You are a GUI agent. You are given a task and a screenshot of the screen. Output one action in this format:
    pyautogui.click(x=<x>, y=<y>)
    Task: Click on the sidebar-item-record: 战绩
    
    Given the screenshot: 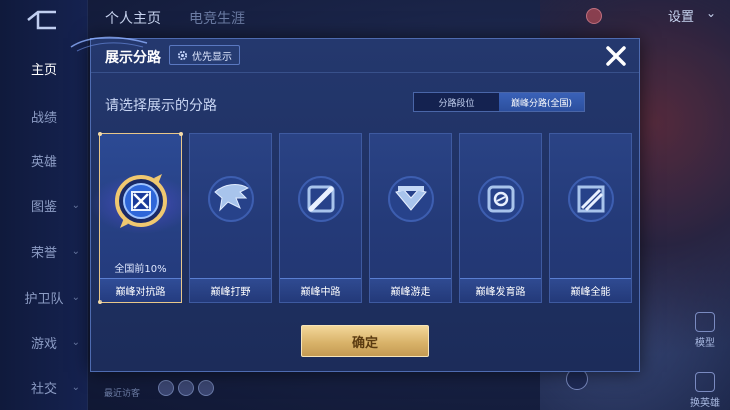 What is the action you would take?
    pyautogui.click(x=44, y=116)
    